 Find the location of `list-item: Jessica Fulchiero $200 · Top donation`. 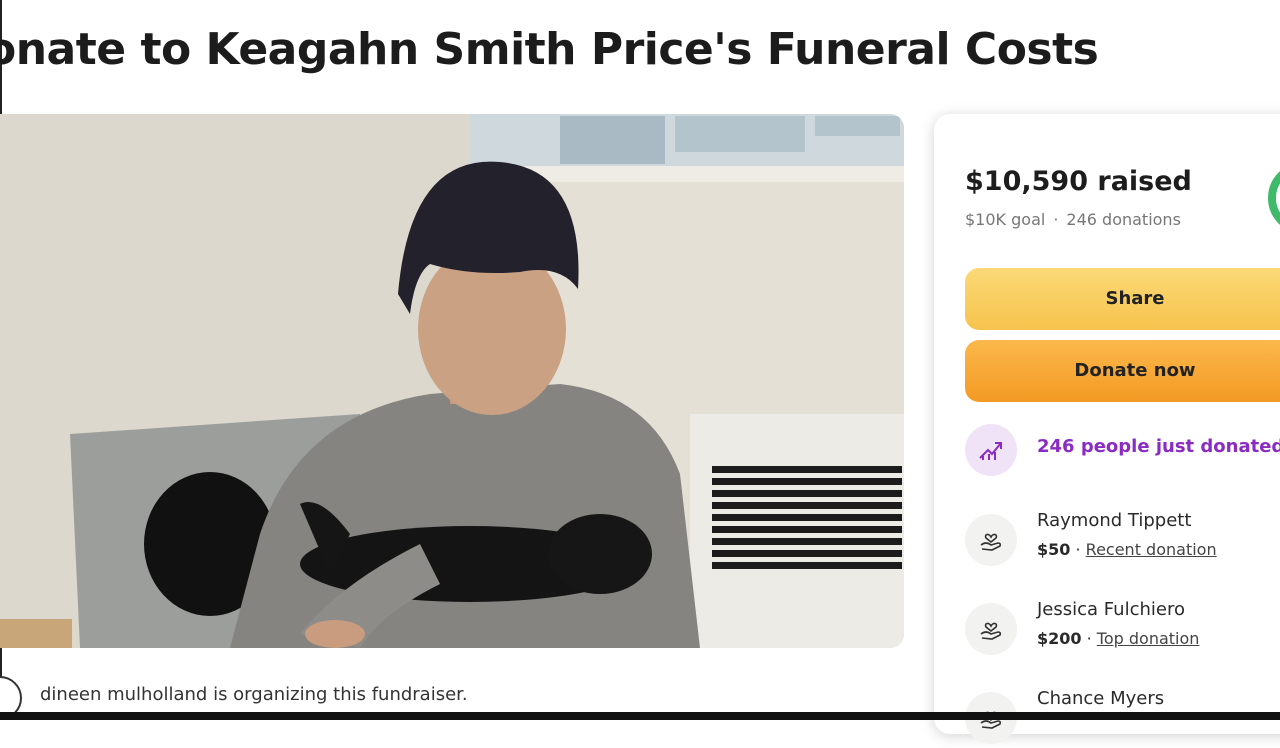

list-item: Jessica Fulchiero $200 · Top donation is located at coordinates (1122, 629).